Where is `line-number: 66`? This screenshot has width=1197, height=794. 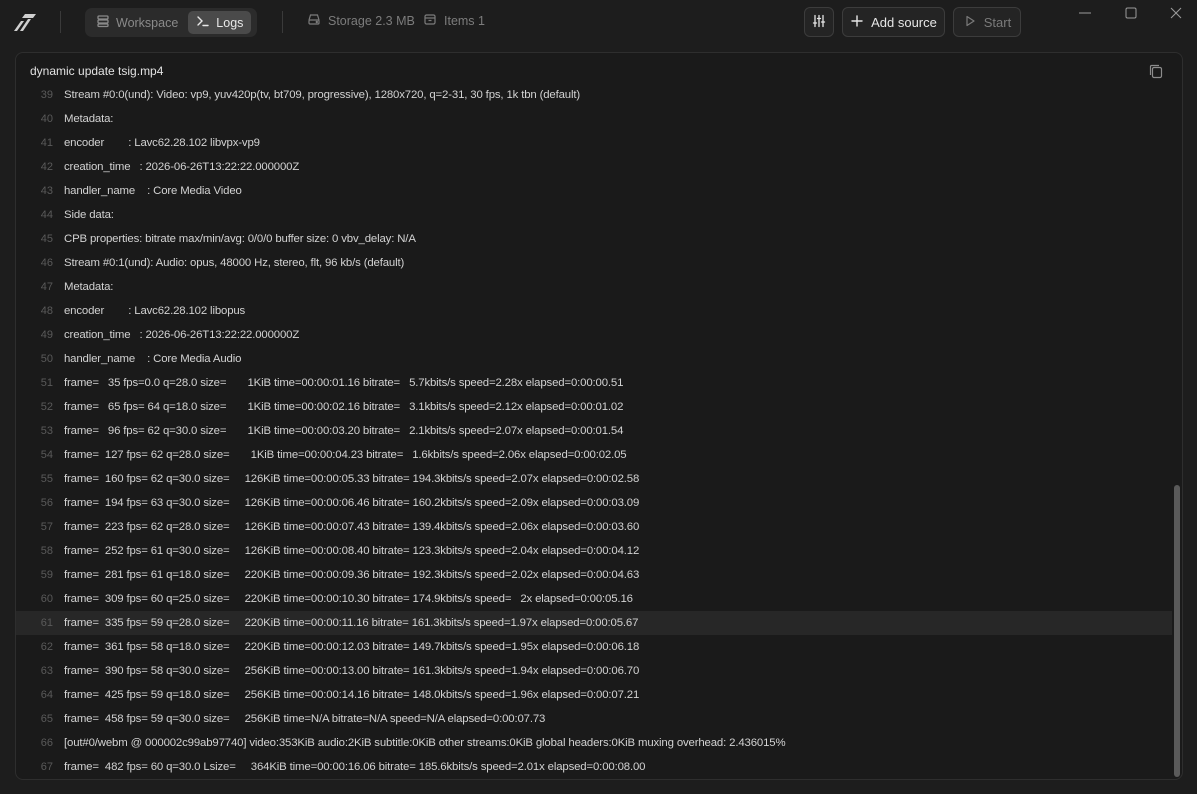
line-number: 66 is located at coordinates (46, 743).